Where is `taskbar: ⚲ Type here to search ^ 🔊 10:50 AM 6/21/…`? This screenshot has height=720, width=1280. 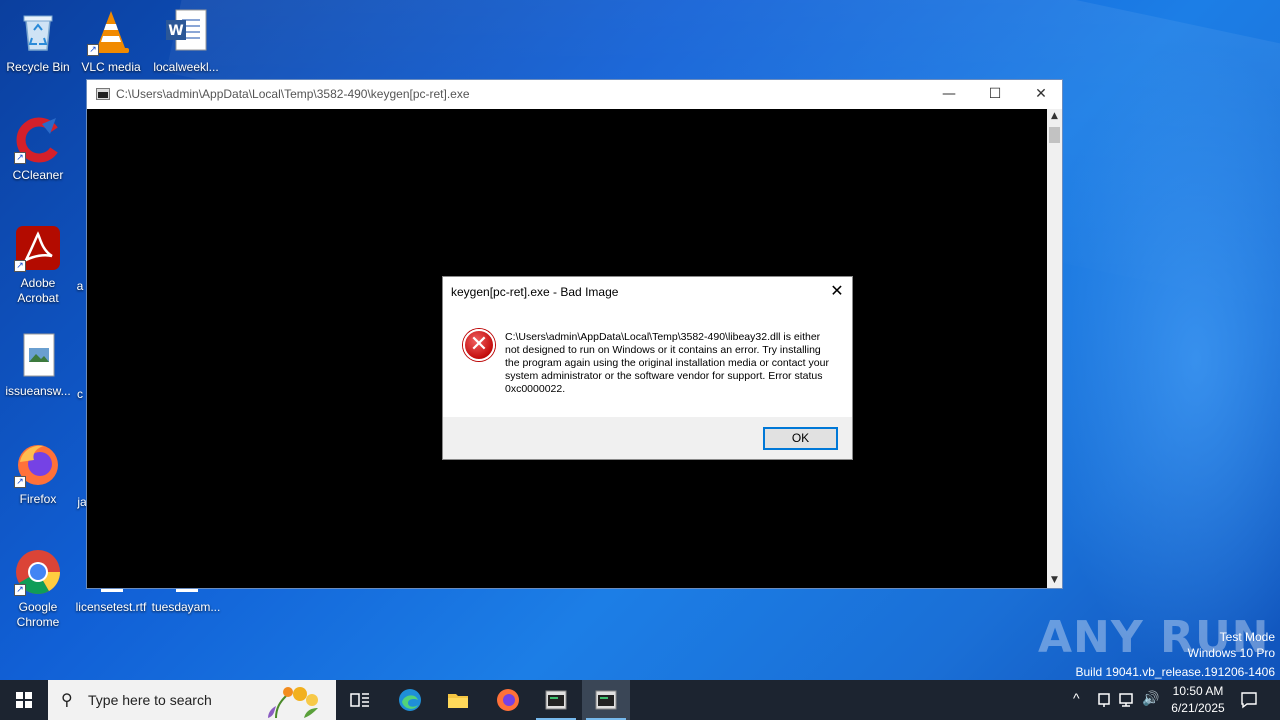 taskbar: ⚲ Type here to search ^ 🔊 10:50 AM 6/21/… is located at coordinates (640, 700).